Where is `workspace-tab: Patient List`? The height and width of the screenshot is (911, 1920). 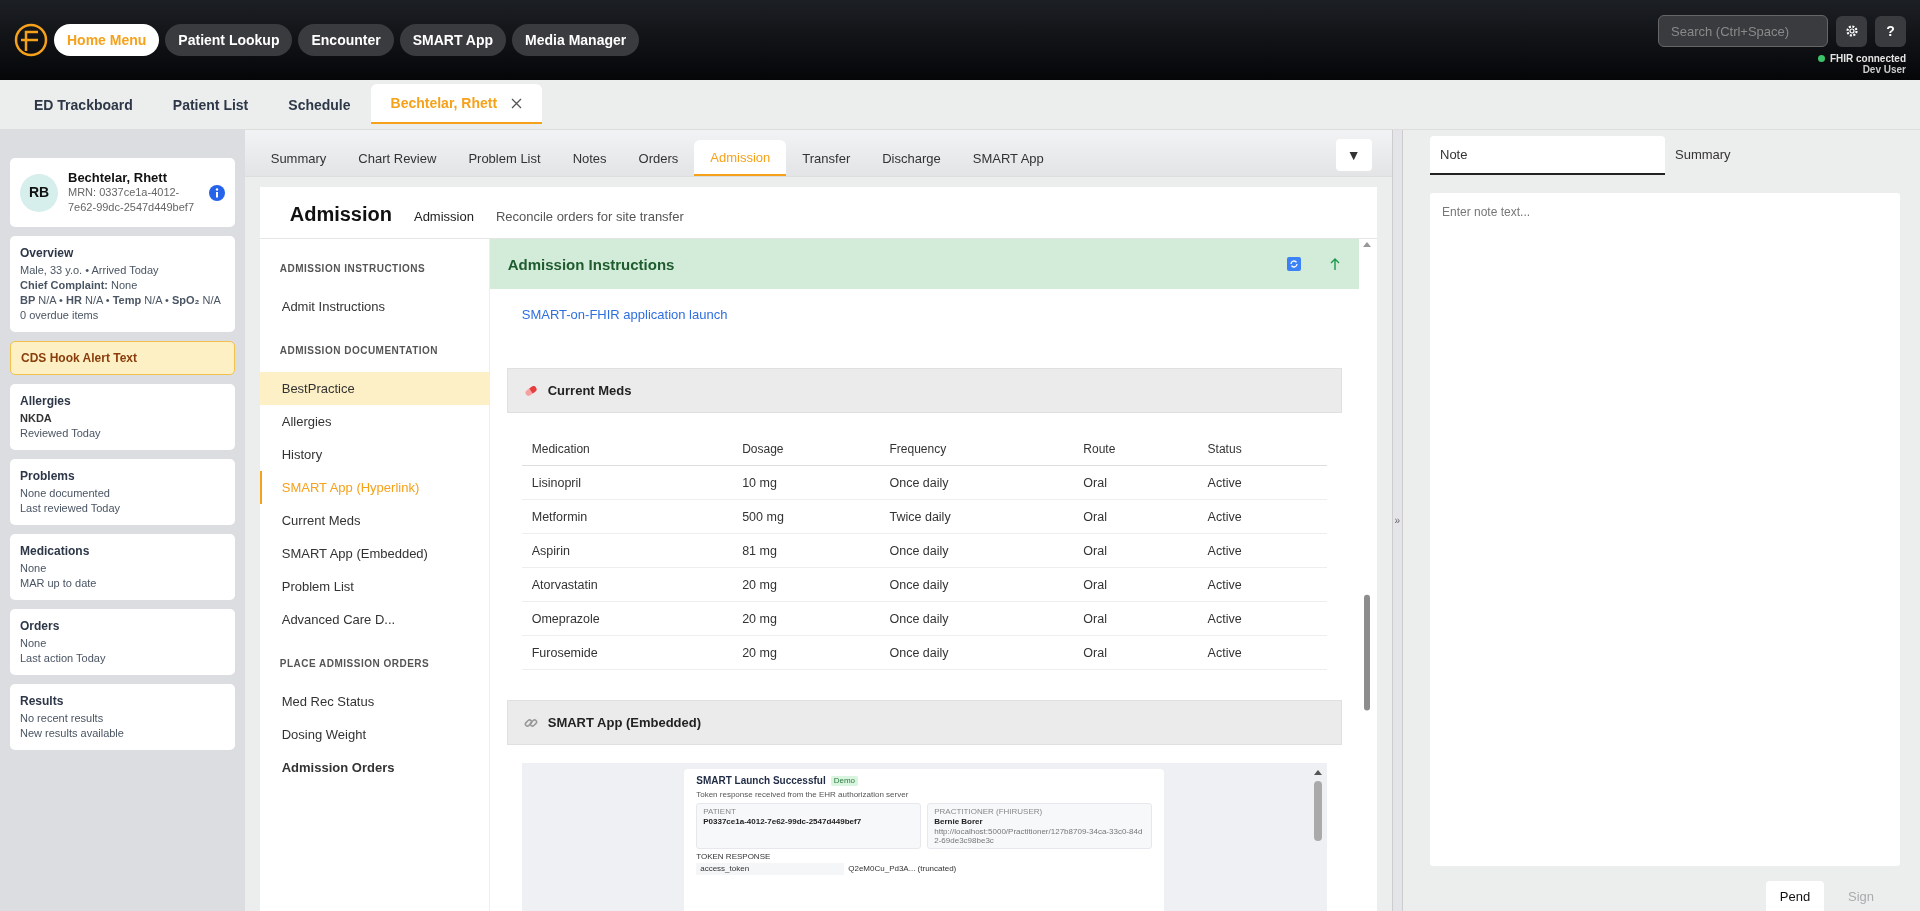 workspace-tab: Patient List is located at coordinates (210, 105).